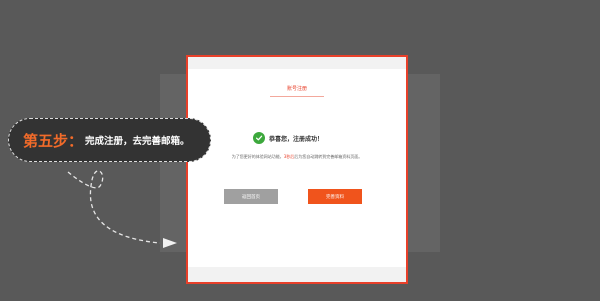 This screenshot has width=600, height=301. Describe the element at coordinates (122, 209) in the screenshot. I see `dashed-arrow-icon` at that location.